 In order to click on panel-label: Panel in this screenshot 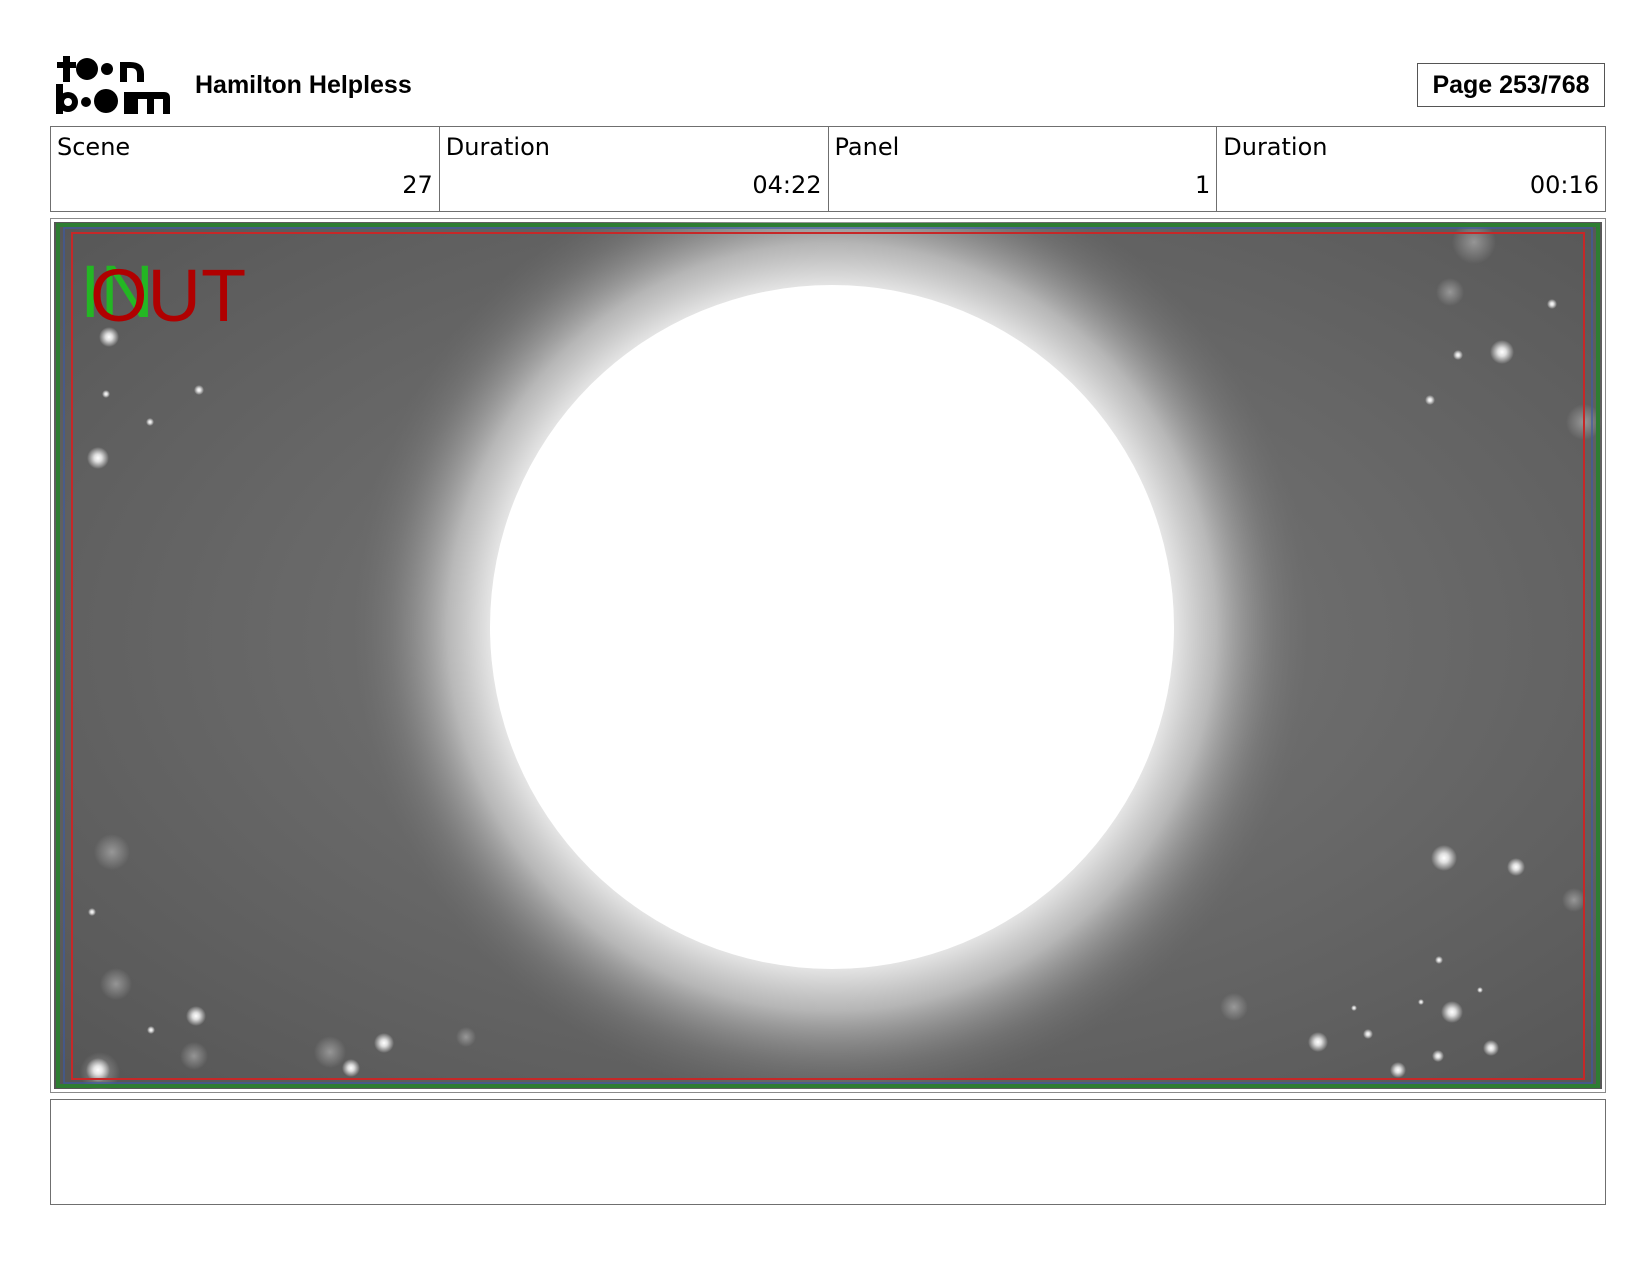, I will do `click(867, 147)`.